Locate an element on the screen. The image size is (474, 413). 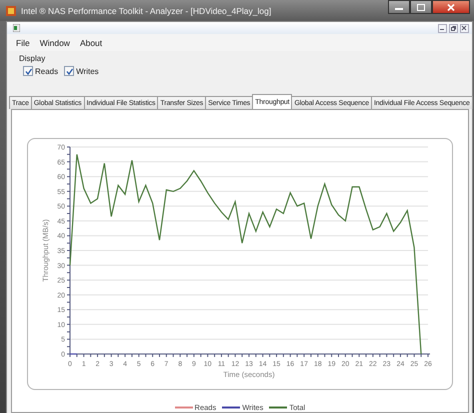
menu-item: File is located at coordinates (23, 43).